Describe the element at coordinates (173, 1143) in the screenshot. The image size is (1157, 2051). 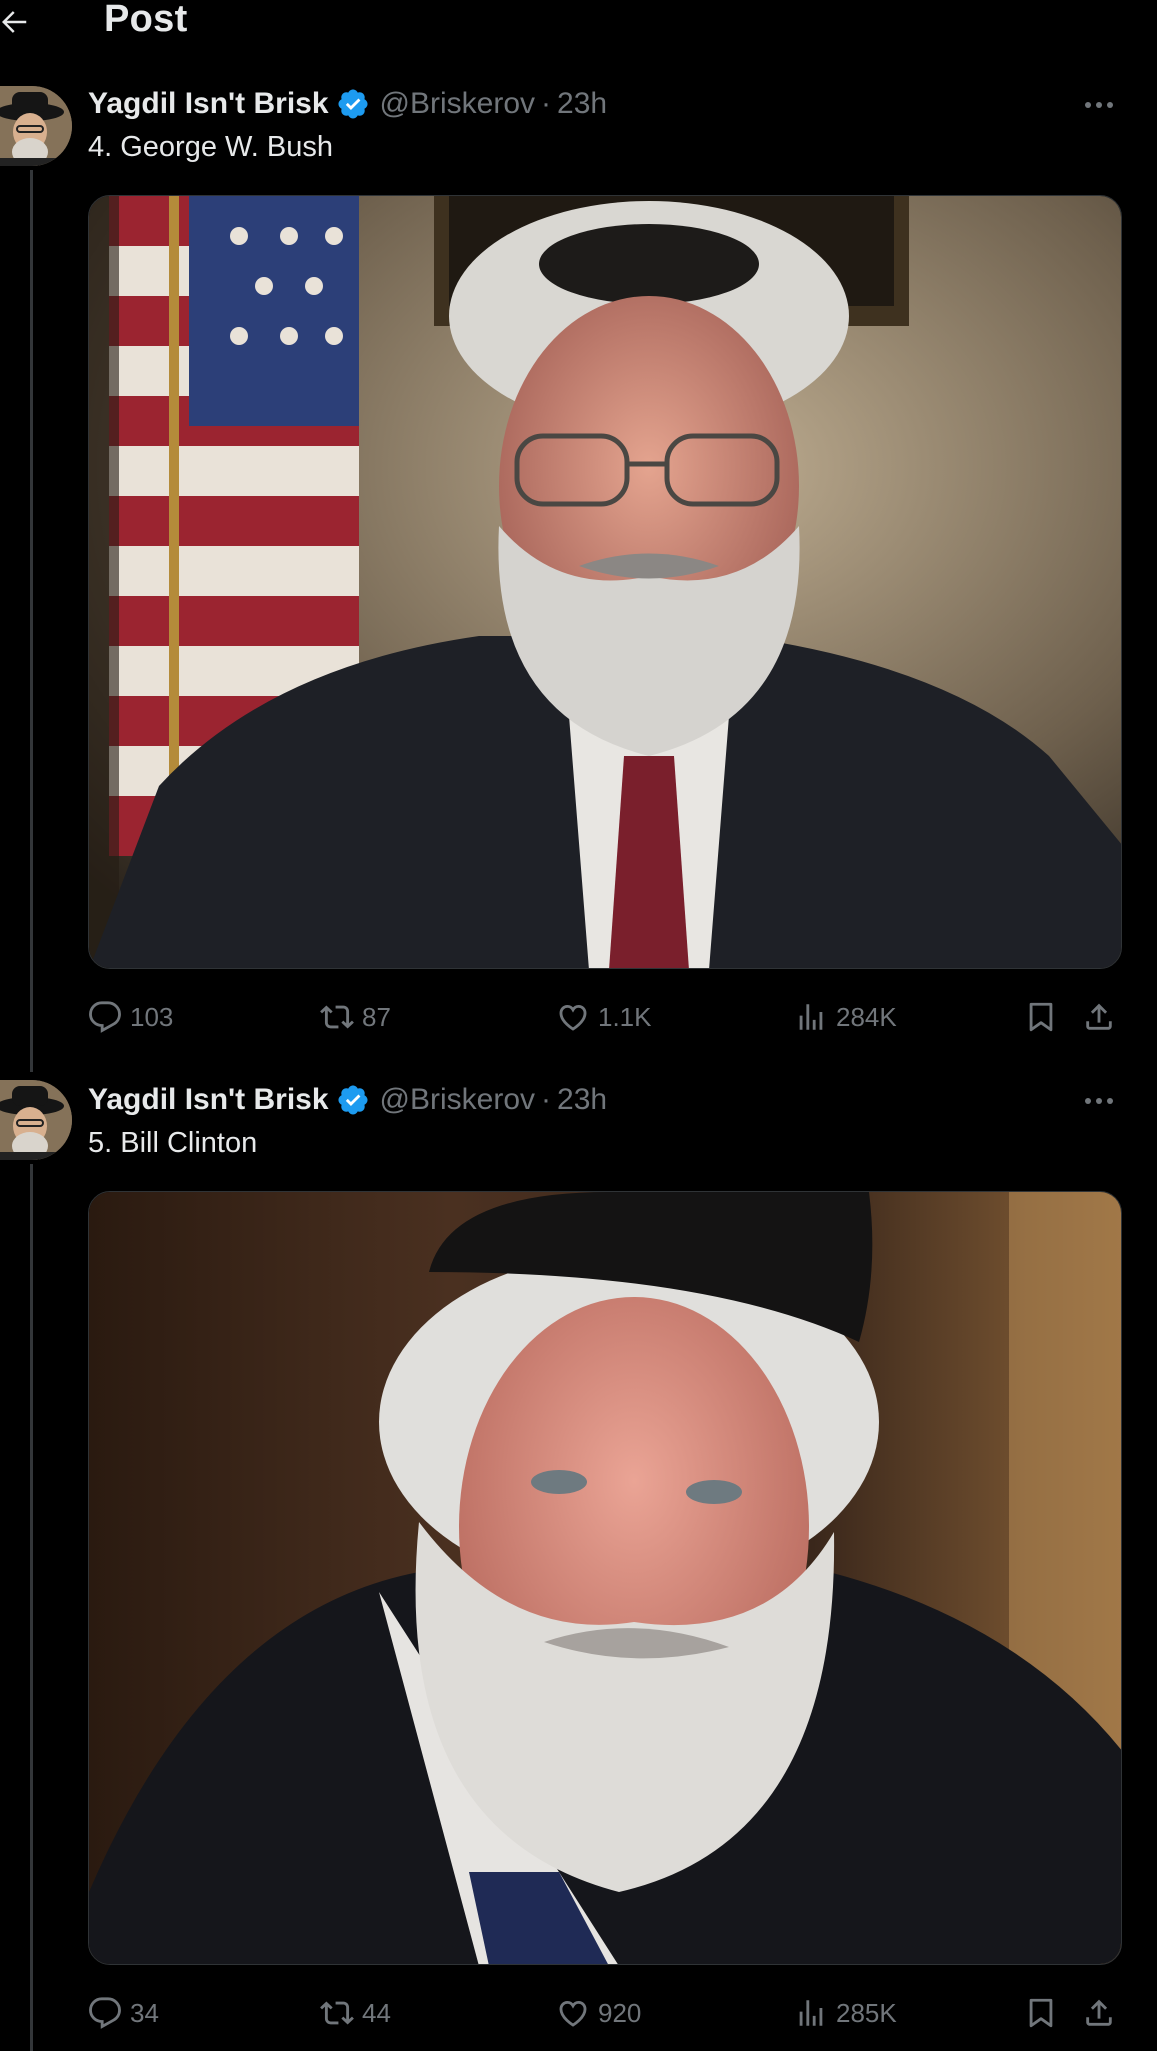
I see `tweet-text: 5. Bill Clinton` at that location.